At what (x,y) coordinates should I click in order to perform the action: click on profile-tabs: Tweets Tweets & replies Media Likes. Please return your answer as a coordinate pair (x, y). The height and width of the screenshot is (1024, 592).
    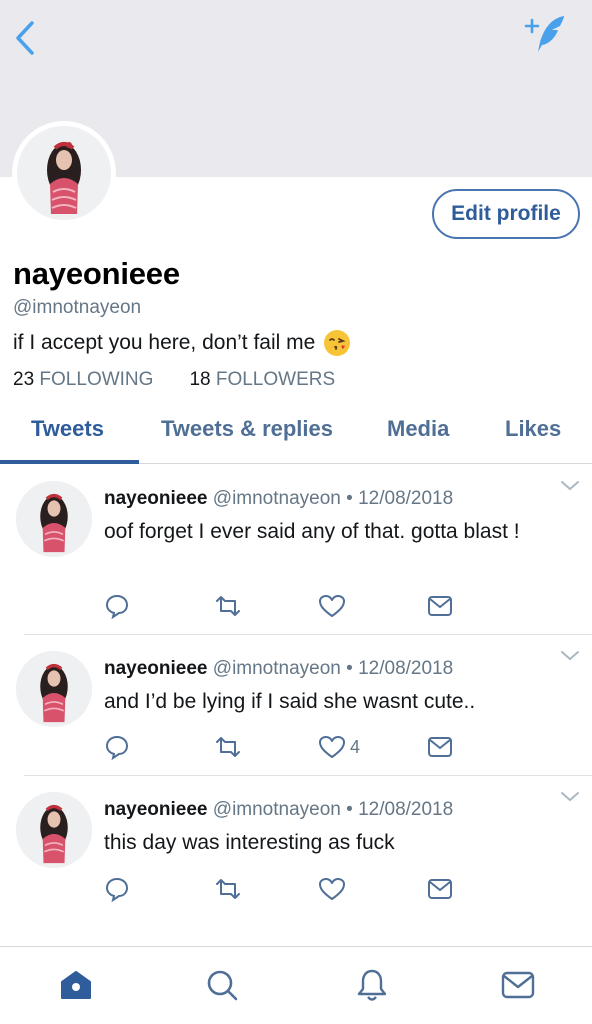
    Looking at the image, I should click on (296, 435).